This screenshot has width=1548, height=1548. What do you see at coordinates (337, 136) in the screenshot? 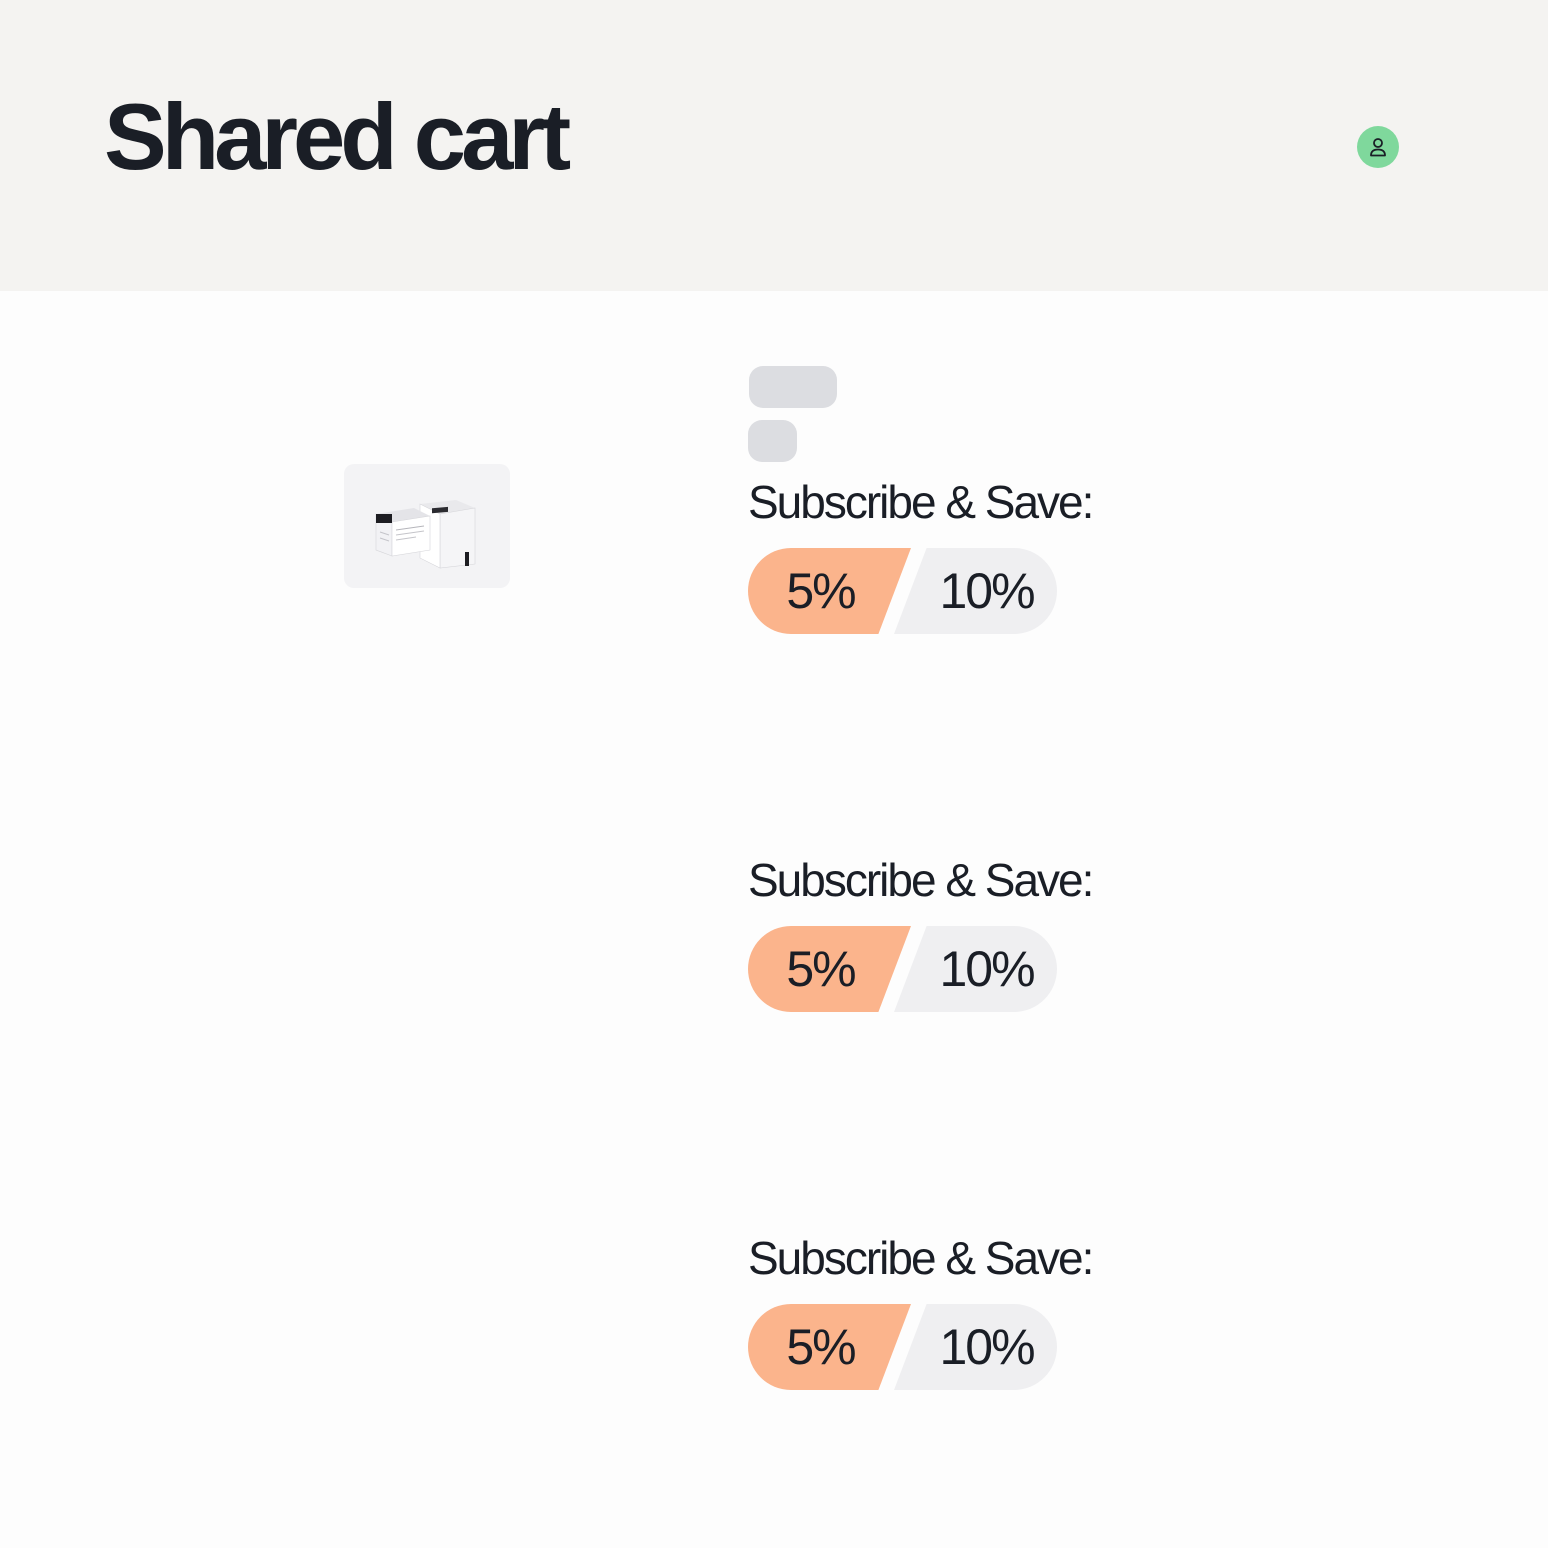
I see `page-title: Shared cart` at bounding box center [337, 136].